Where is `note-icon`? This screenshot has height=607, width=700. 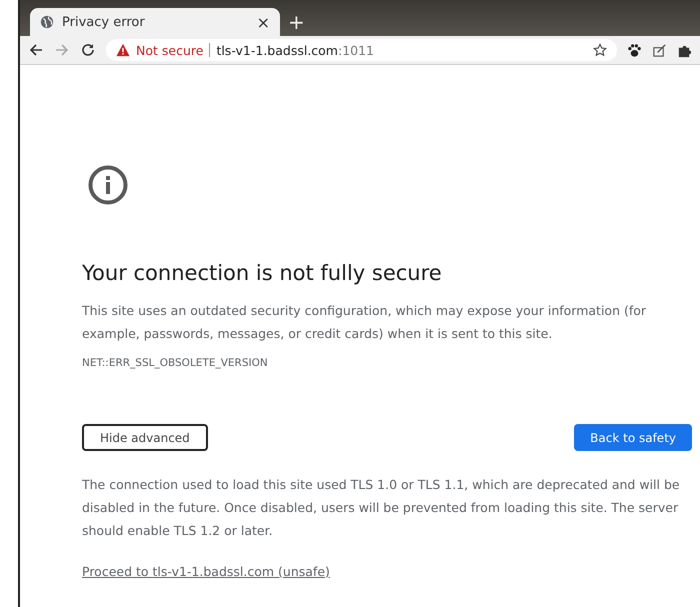
note-icon is located at coordinates (659, 50).